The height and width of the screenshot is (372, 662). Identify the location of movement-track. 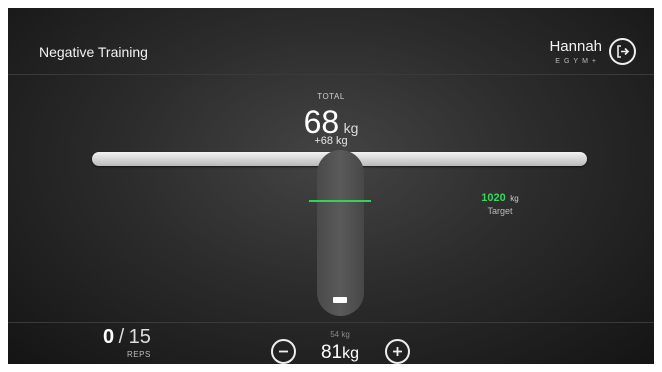
(340, 233).